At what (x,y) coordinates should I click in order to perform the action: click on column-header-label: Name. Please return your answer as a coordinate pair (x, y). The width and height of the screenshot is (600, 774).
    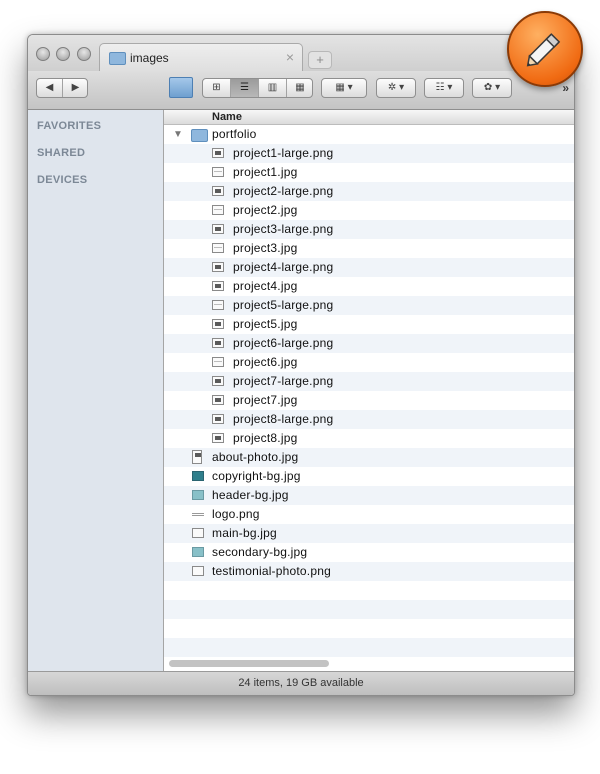
    Looking at the image, I should click on (227, 117).